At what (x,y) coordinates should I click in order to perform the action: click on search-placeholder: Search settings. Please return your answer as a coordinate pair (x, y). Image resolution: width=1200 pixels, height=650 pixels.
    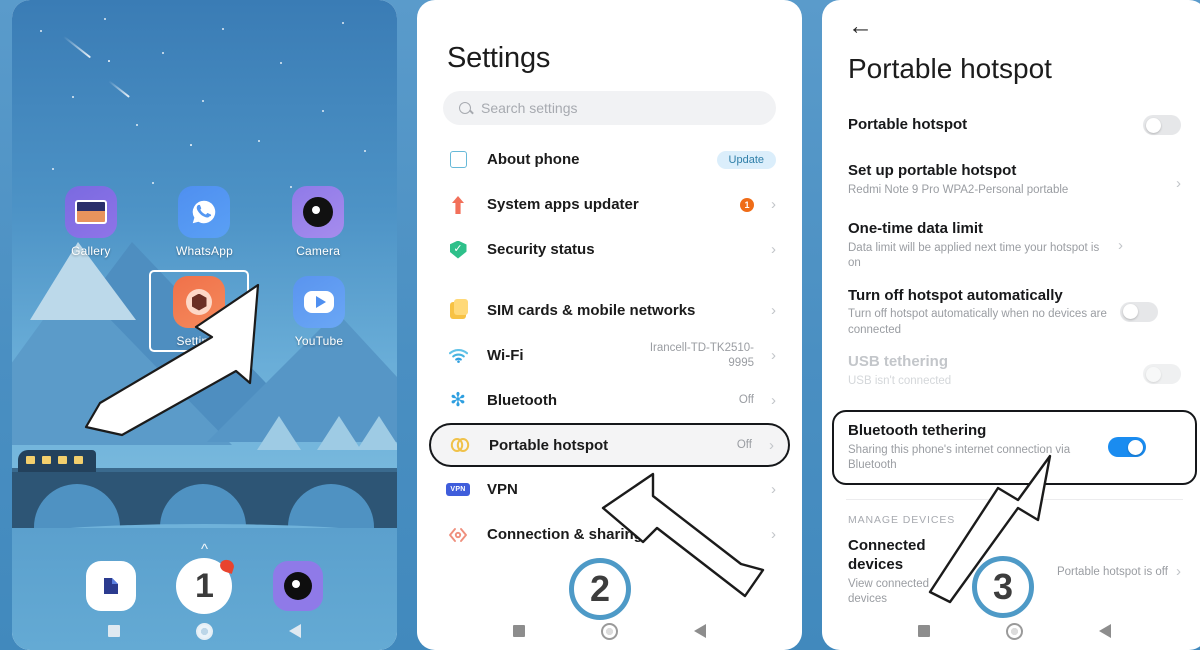
    Looking at the image, I should click on (529, 108).